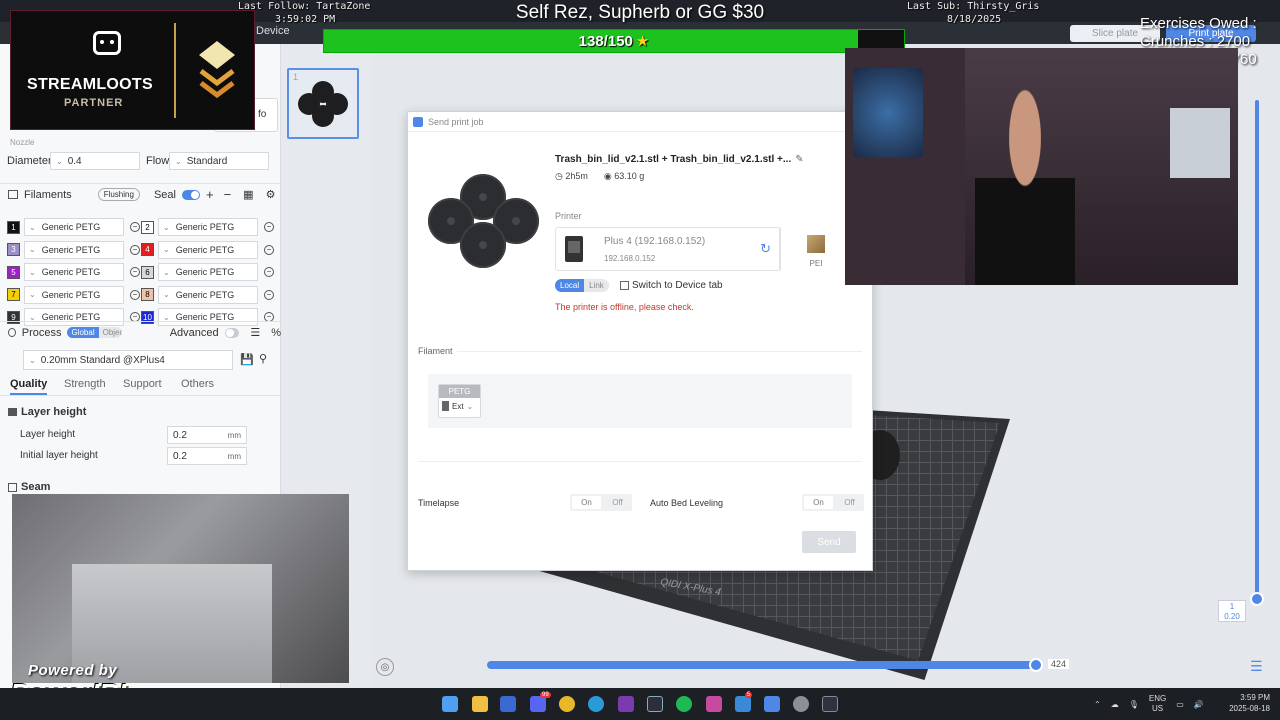 The height and width of the screenshot is (720, 1280). I want to click on slice-plate-label: Slice plate, so click(1115, 33).